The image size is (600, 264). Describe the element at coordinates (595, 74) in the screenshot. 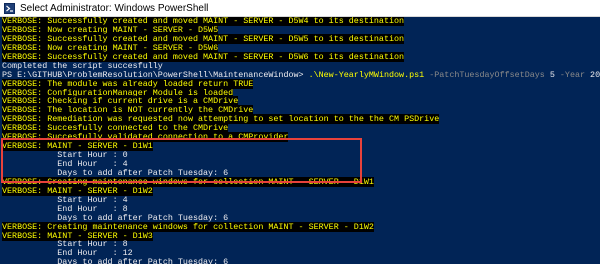

I see `parameter-value: 2019` at that location.